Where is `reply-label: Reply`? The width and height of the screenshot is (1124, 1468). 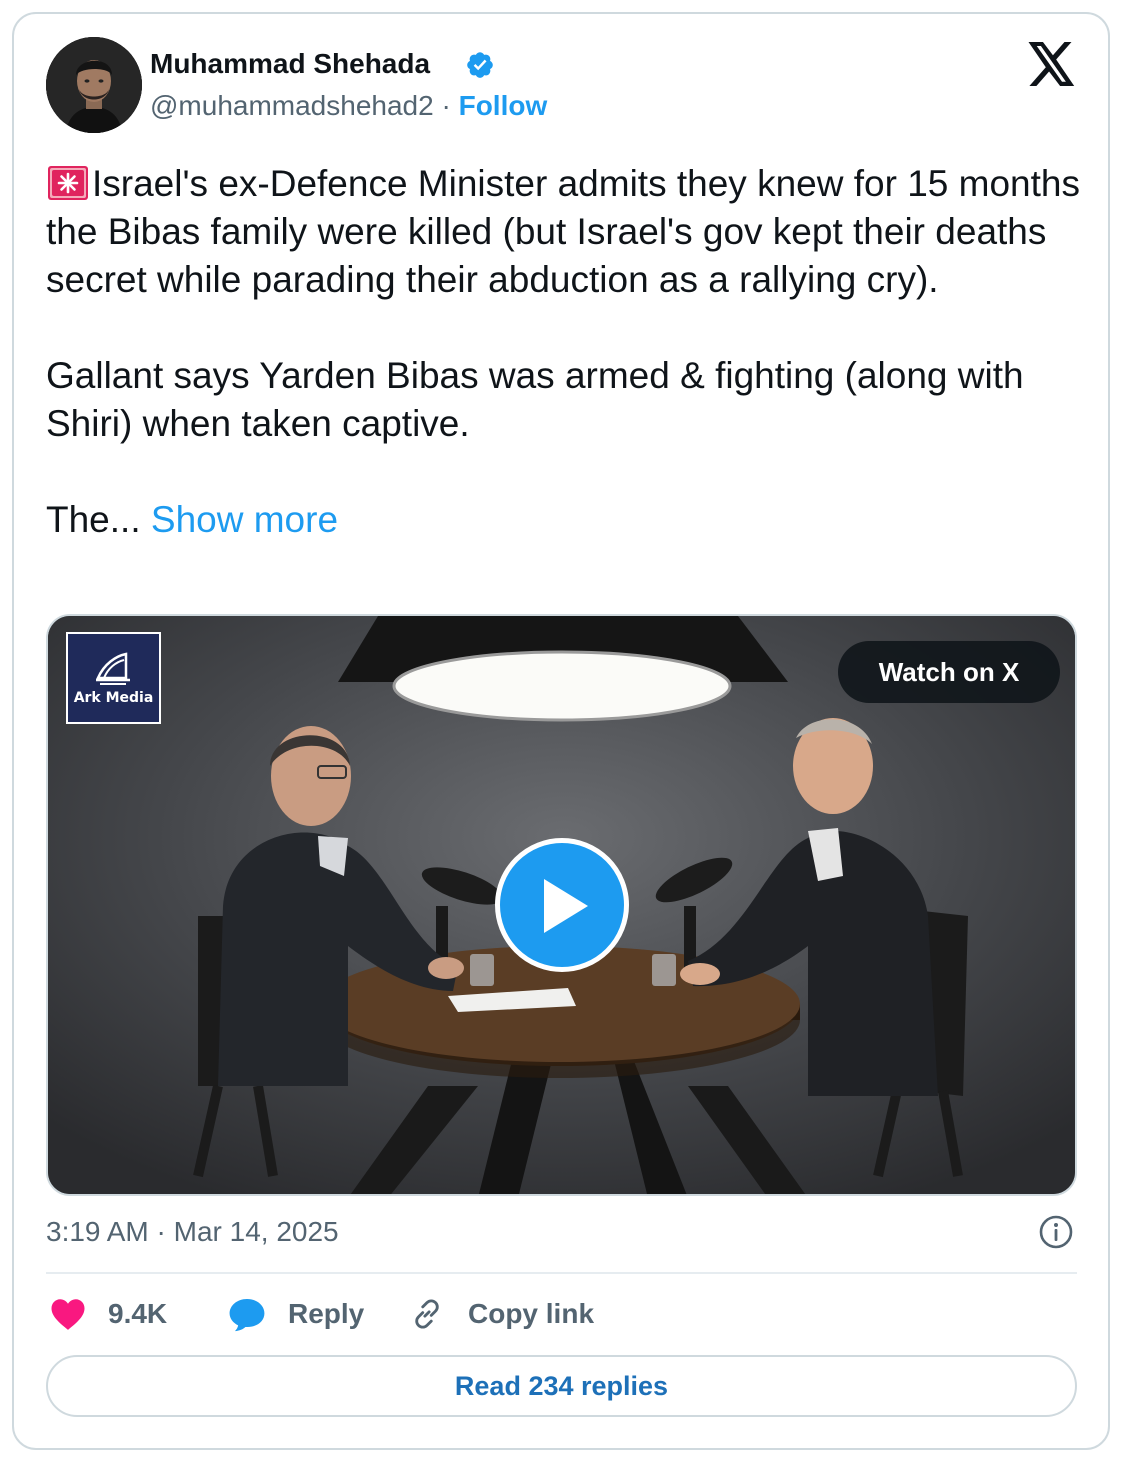 reply-label: Reply is located at coordinates (326, 1313).